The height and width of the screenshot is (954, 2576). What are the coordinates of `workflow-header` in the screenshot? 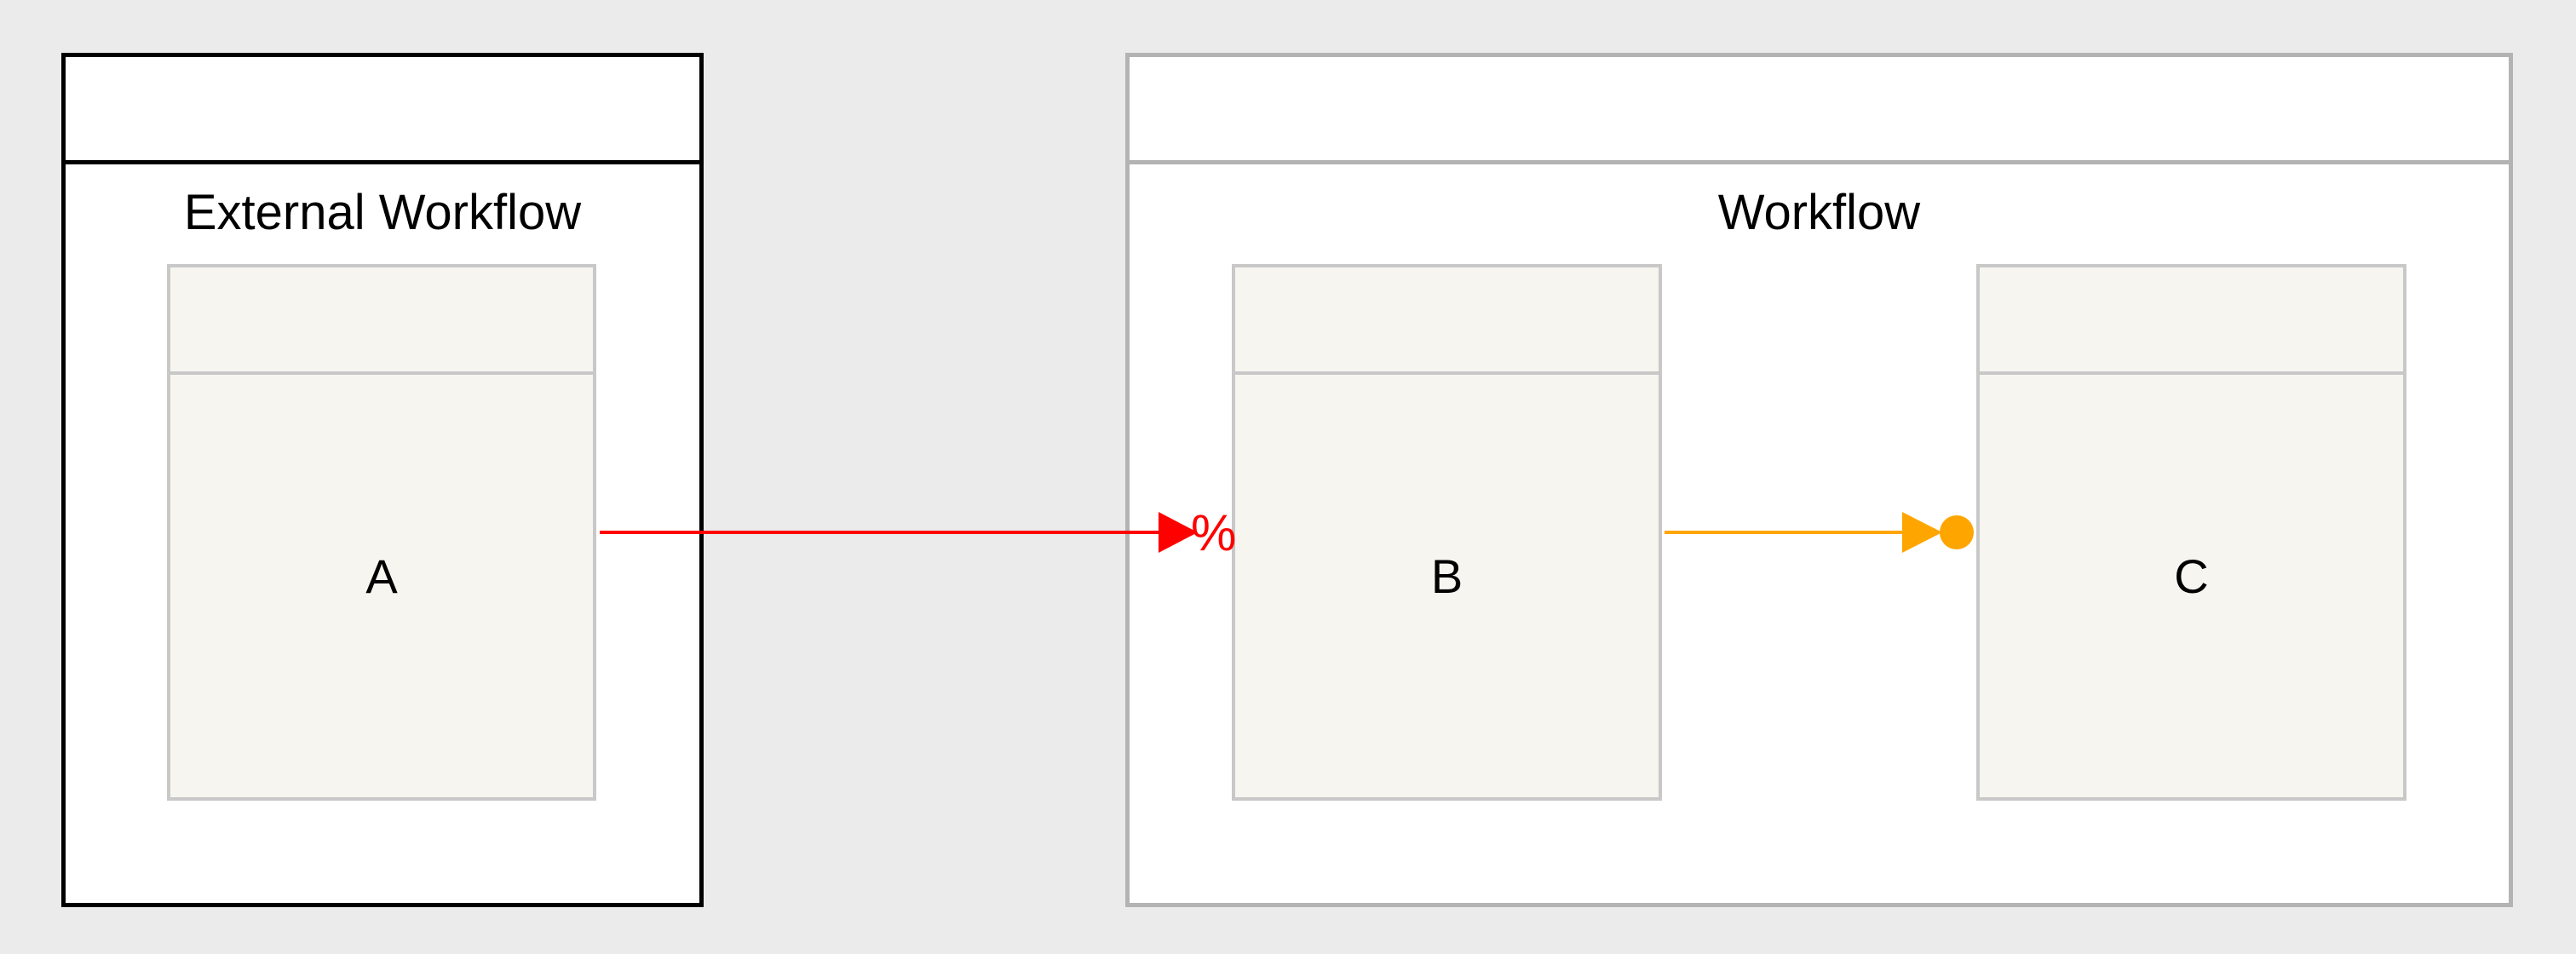 It's located at (1820, 110).